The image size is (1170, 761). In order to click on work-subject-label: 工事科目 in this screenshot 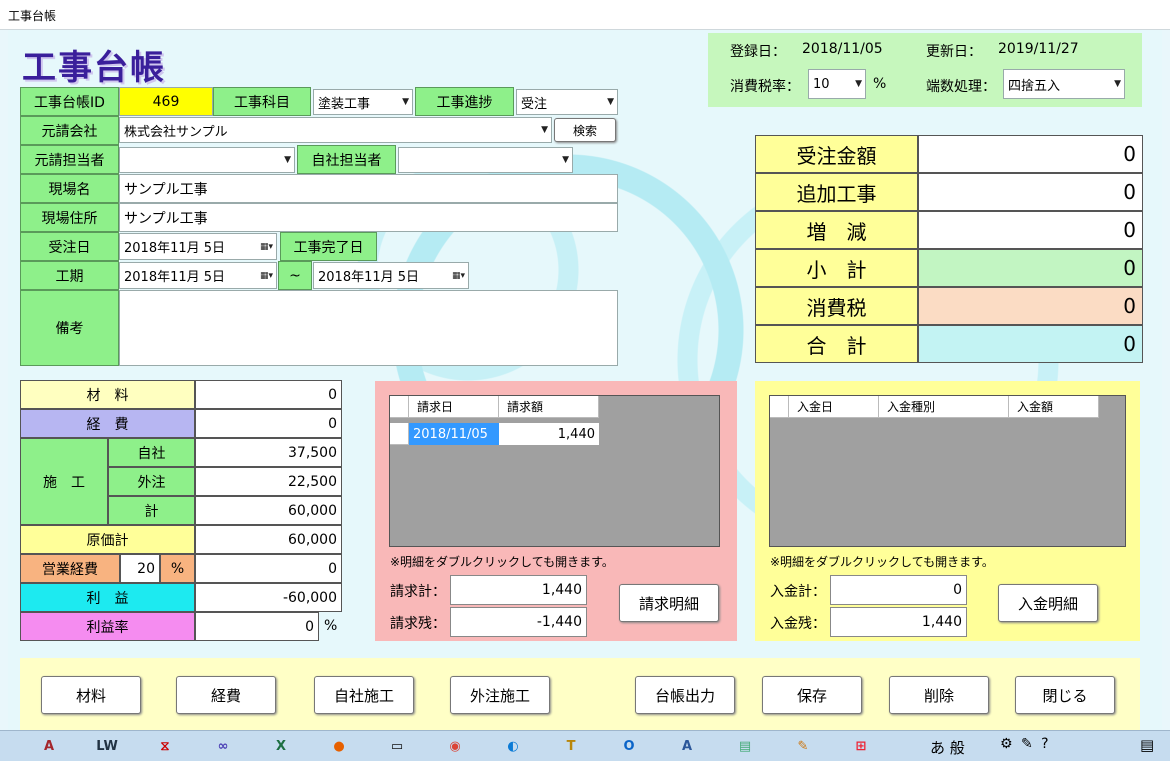, I will do `click(262, 101)`.